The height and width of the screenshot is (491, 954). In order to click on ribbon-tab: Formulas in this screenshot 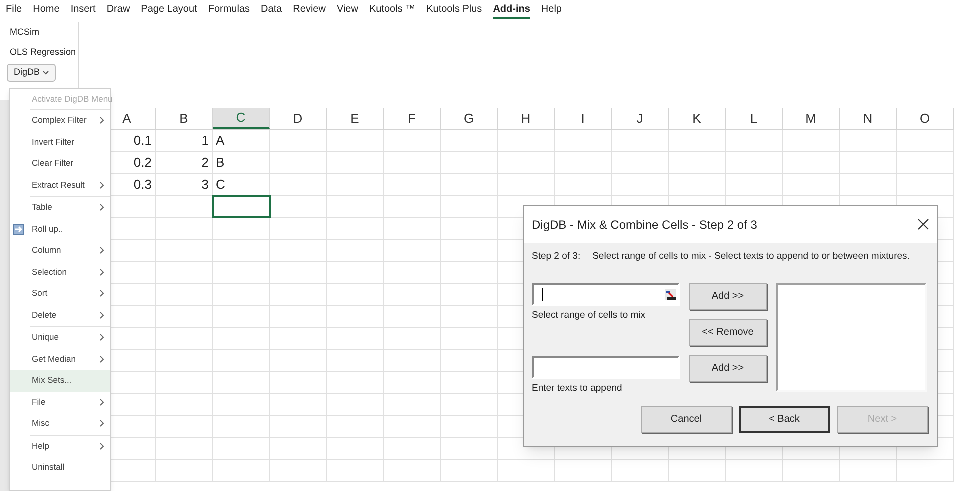, I will do `click(229, 11)`.